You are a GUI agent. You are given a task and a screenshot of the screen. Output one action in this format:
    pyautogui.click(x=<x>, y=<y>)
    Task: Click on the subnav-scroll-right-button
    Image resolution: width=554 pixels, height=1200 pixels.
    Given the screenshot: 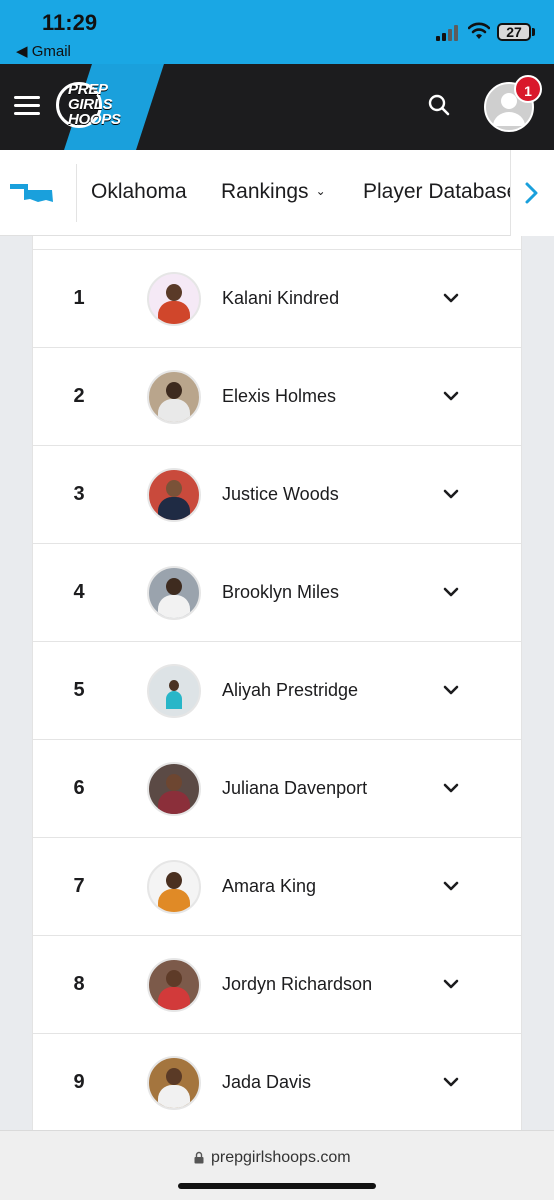 What is the action you would take?
    pyautogui.click(x=532, y=193)
    